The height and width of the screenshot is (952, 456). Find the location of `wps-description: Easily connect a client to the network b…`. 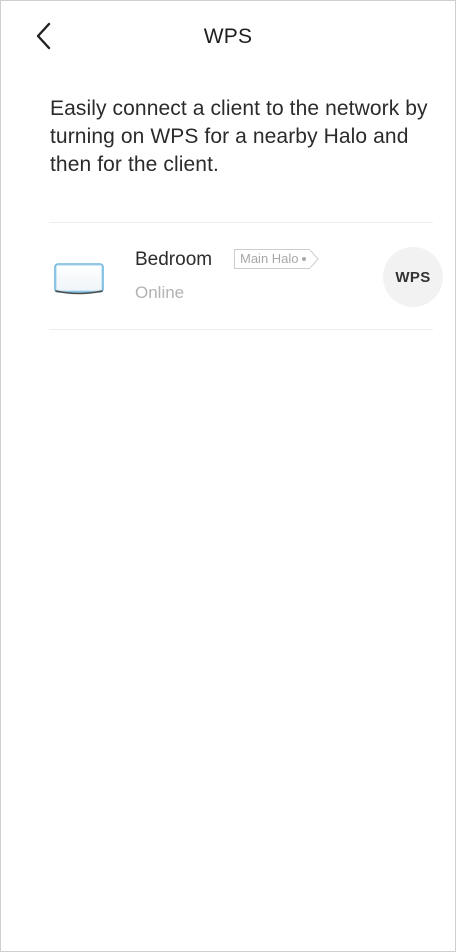

wps-description: Easily connect a client to the network b… is located at coordinates (239, 136).